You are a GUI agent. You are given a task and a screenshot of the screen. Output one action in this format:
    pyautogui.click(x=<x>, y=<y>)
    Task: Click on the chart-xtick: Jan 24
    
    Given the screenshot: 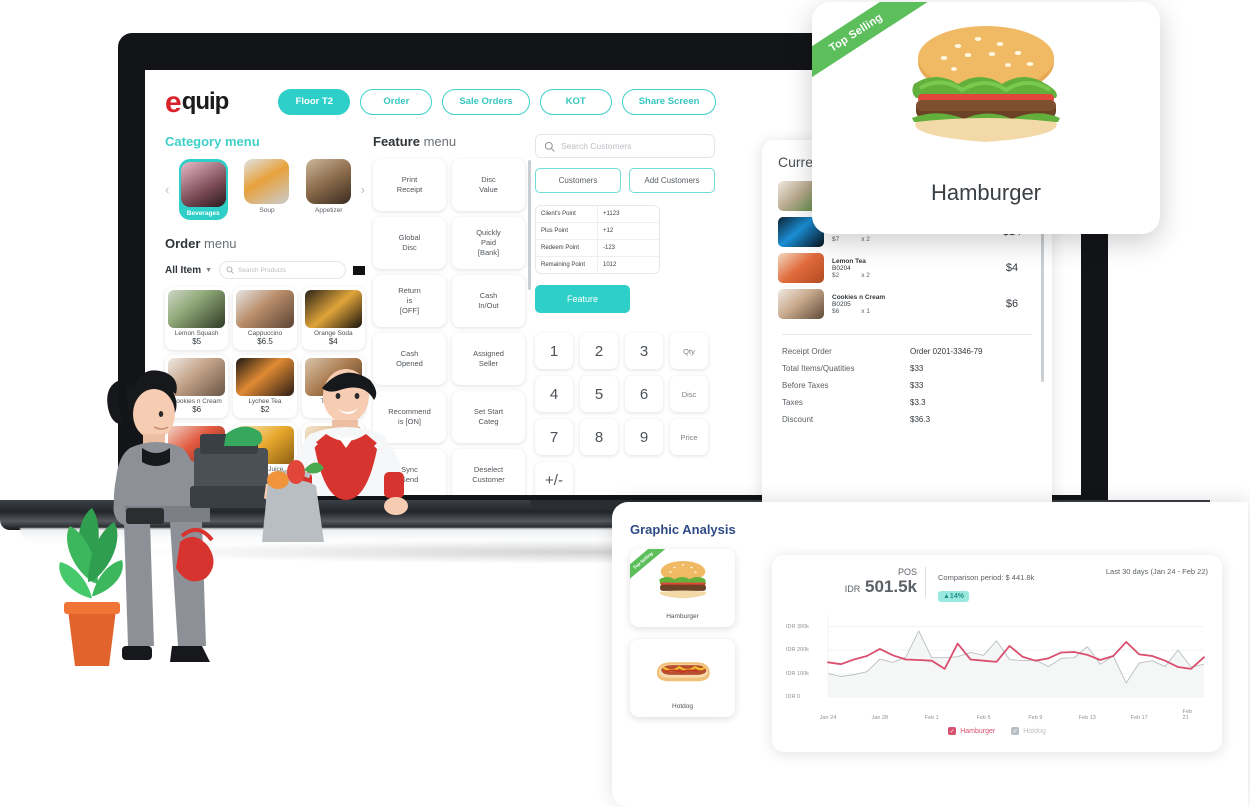 What is the action you would take?
    pyautogui.click(x=828, y=718)
    